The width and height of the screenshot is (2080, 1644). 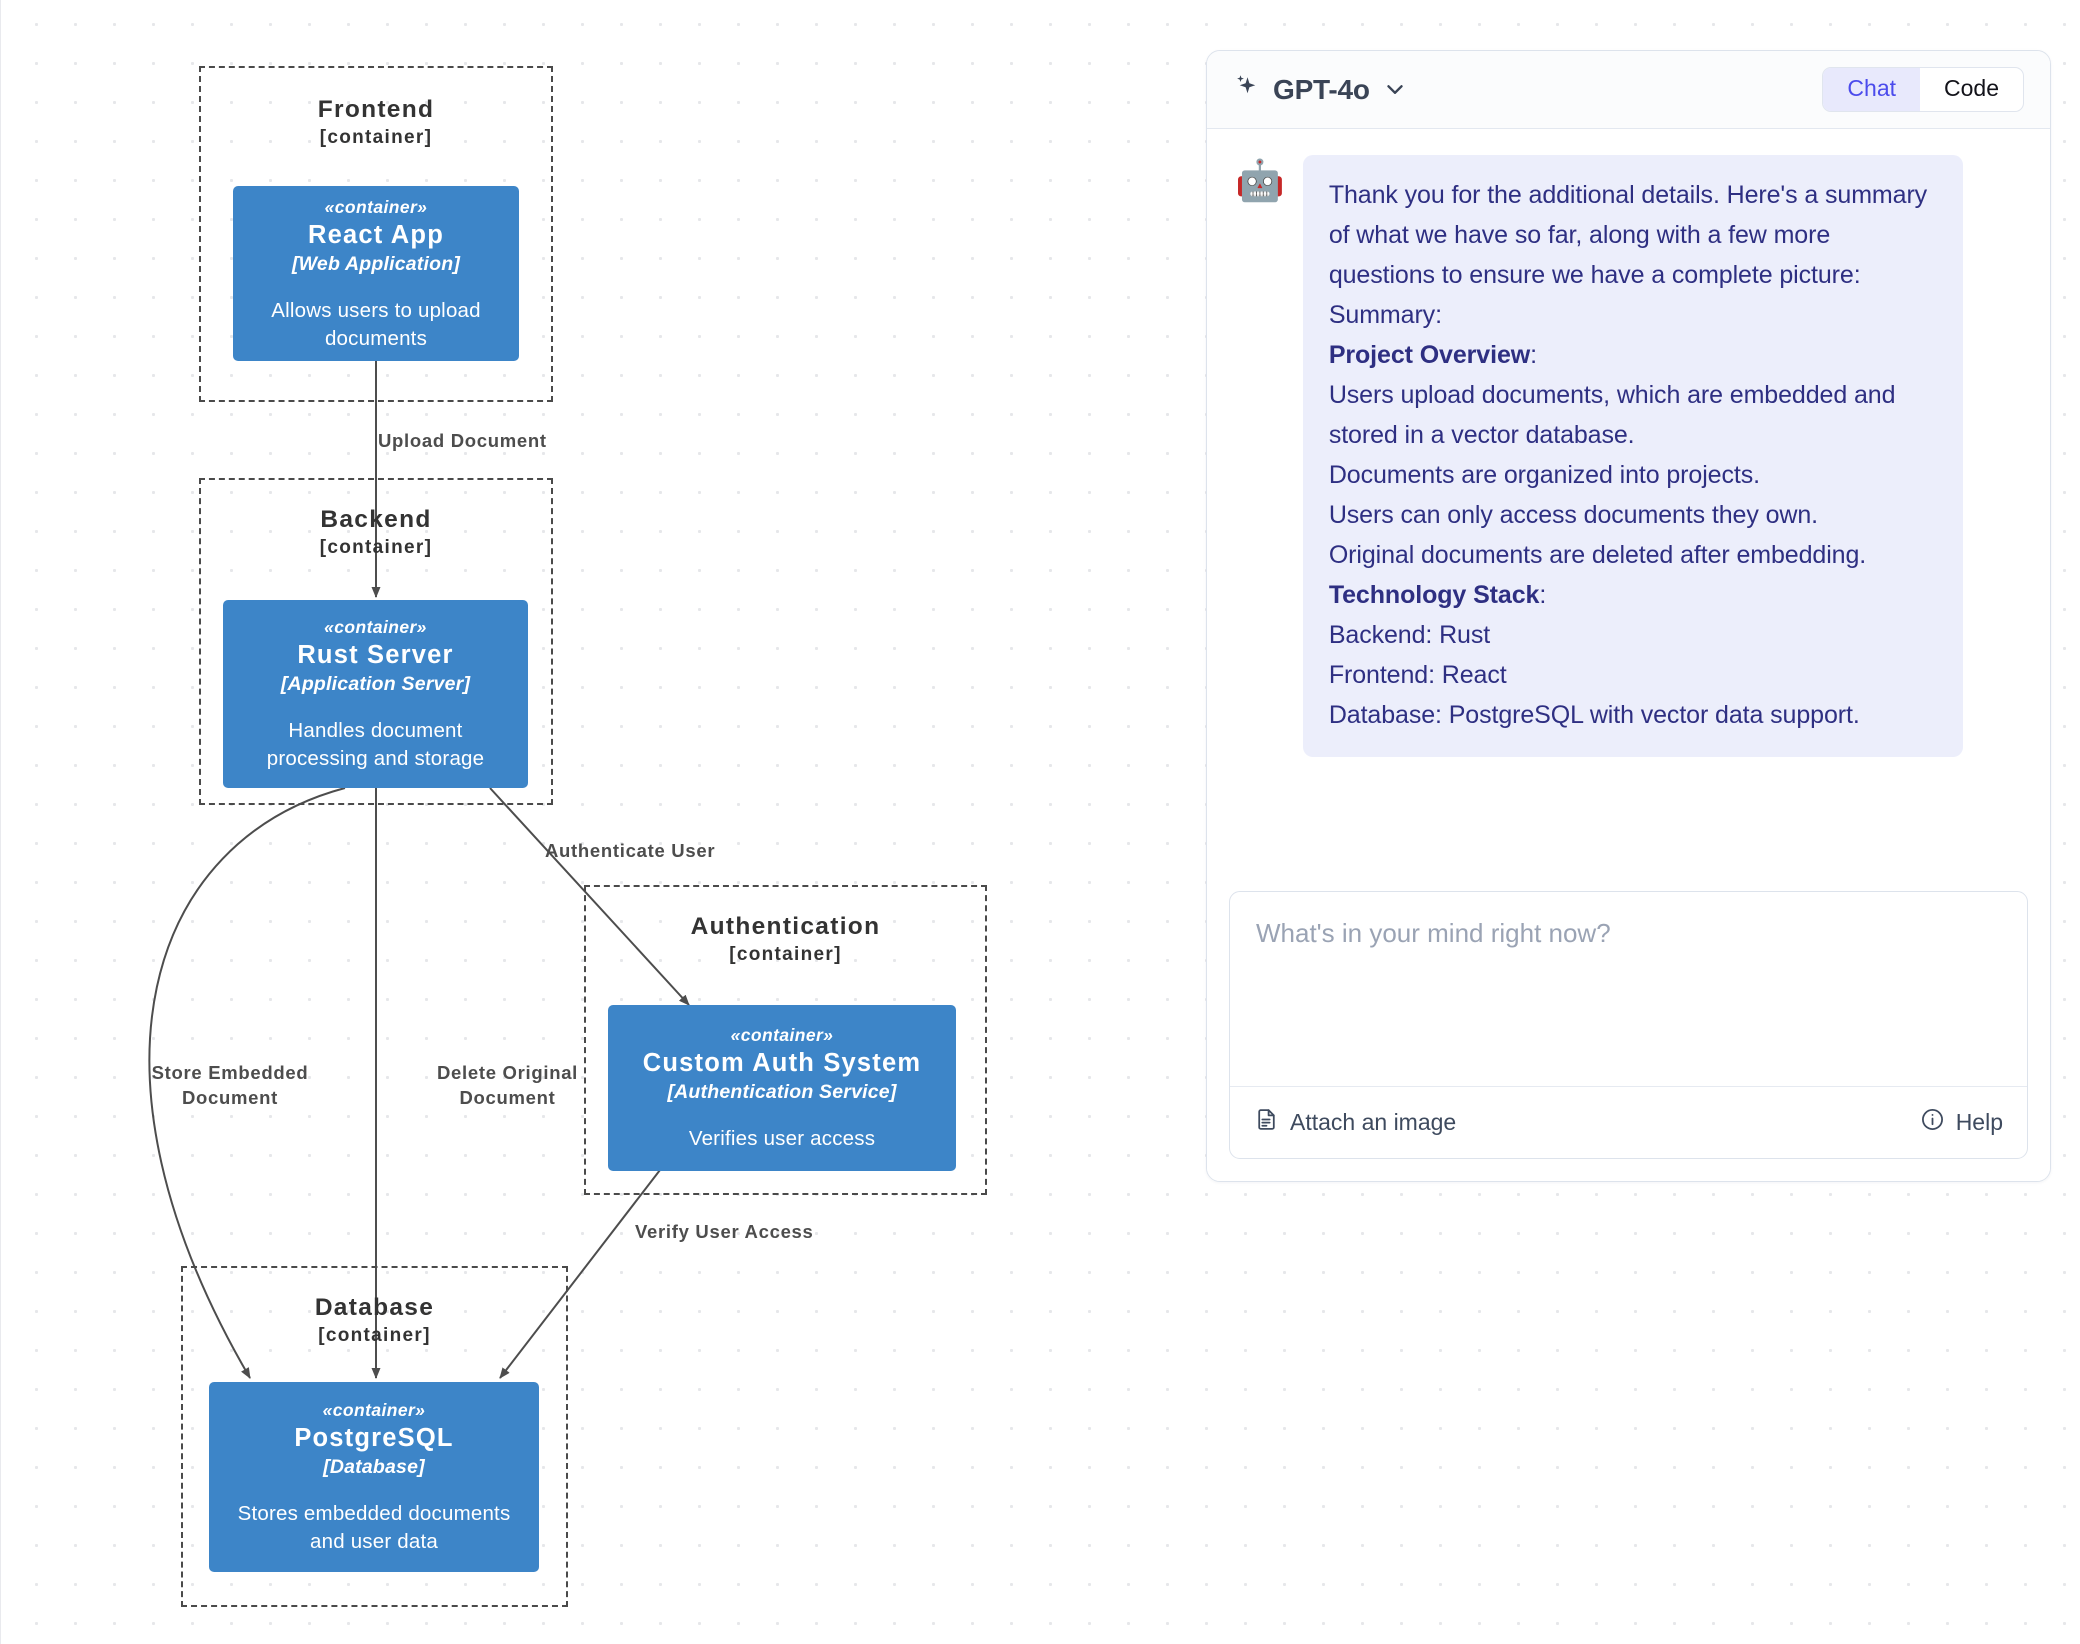 What do you see at coordinates (724, 1231) in the screenshot?
I see `edge-label-verify-user-access: Verify User Access` at bounding box center [724, 1231].